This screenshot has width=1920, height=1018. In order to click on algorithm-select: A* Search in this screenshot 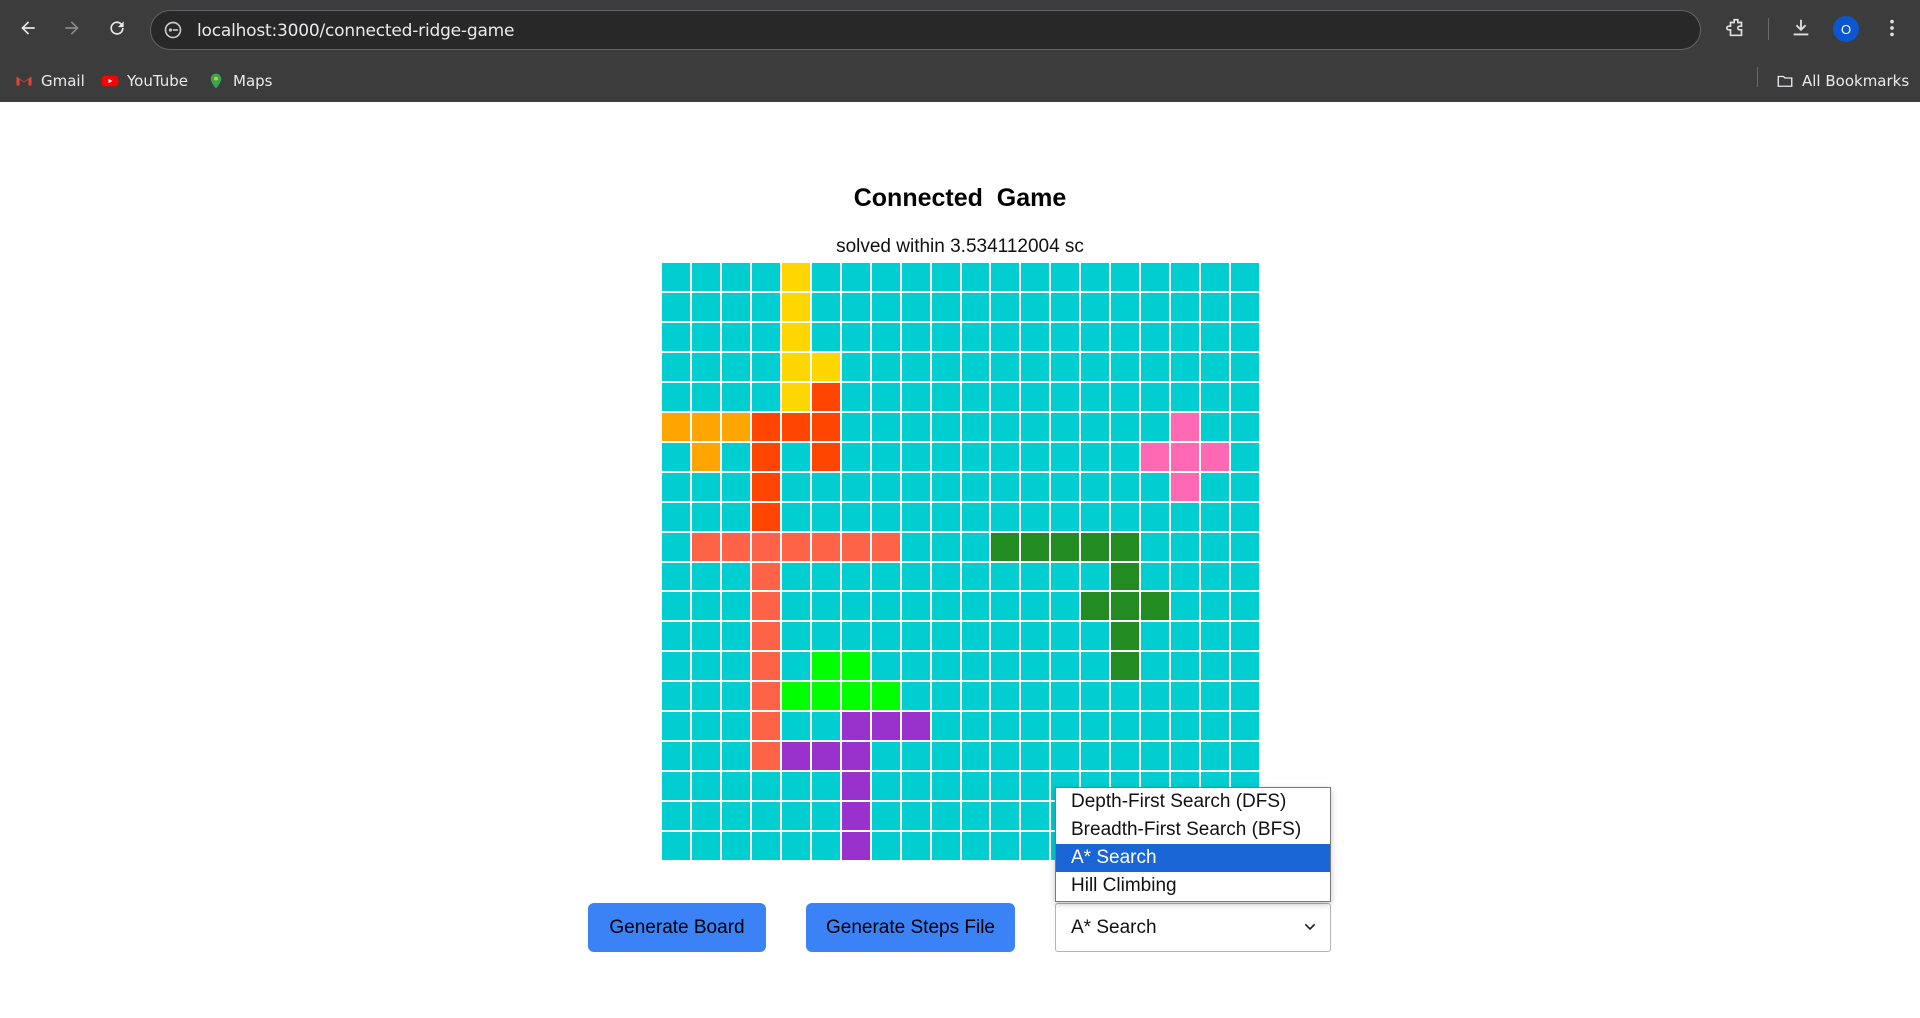, I will do `click(1193, 927)`.